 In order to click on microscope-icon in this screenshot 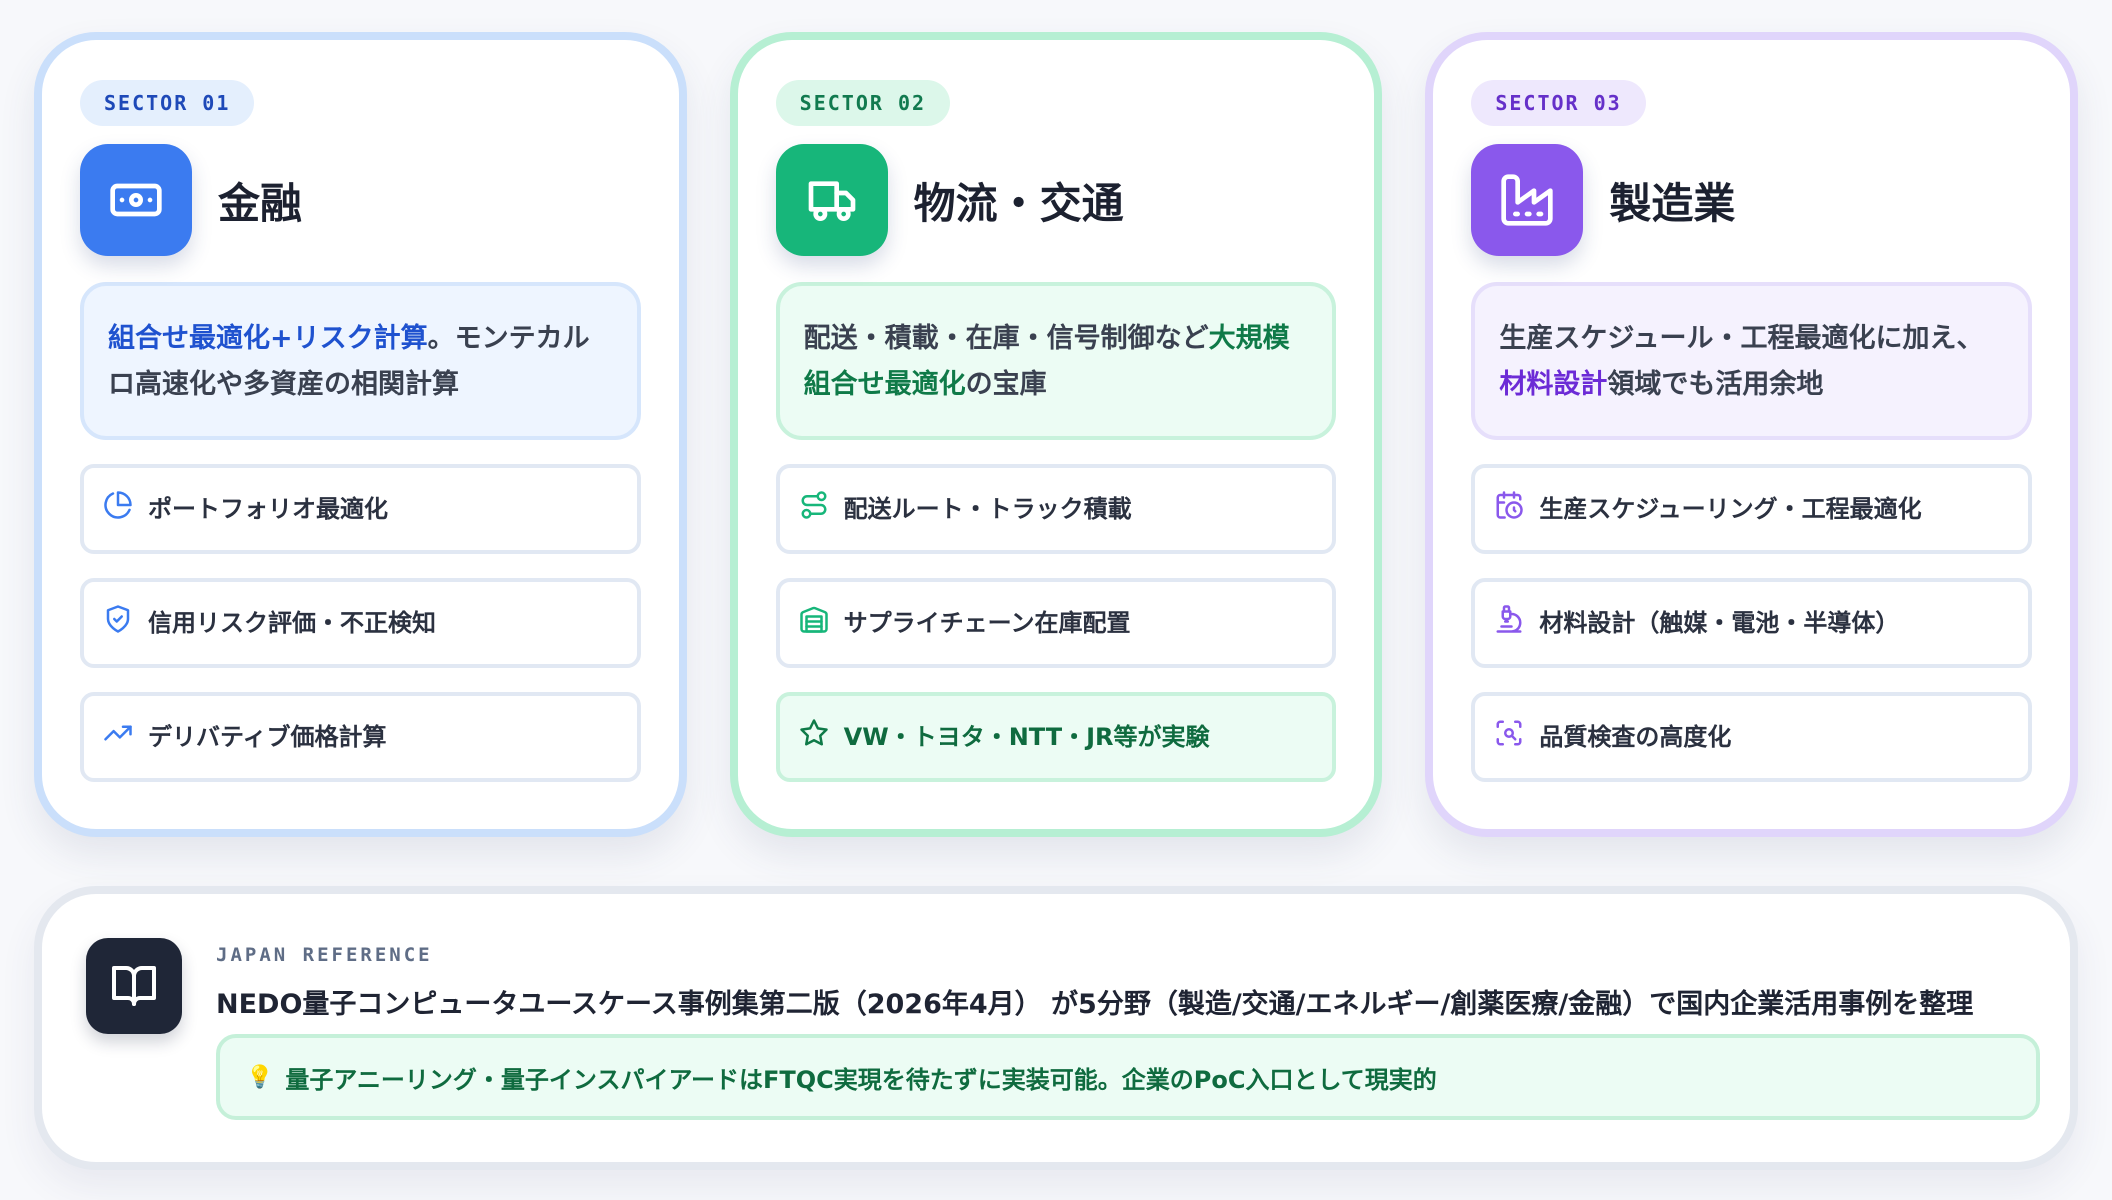, I will do `click(1509, 619)`.